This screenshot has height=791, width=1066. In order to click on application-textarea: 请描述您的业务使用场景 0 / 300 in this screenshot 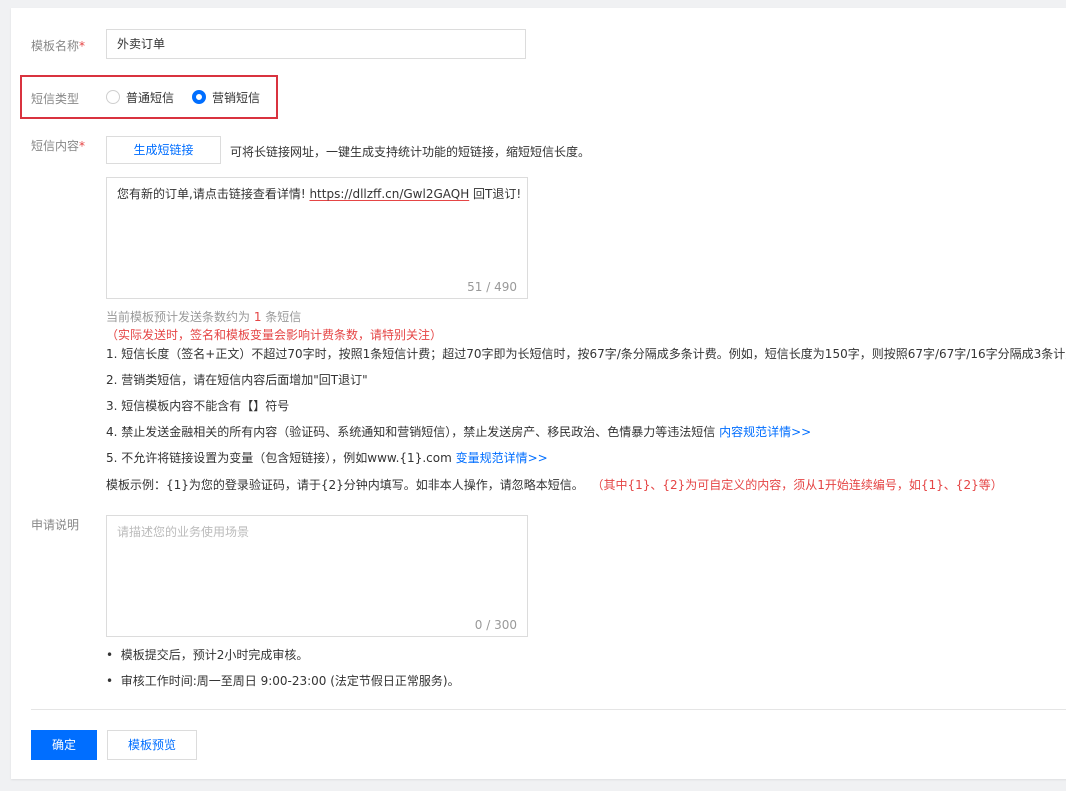, I will do `click(317, 576)`.